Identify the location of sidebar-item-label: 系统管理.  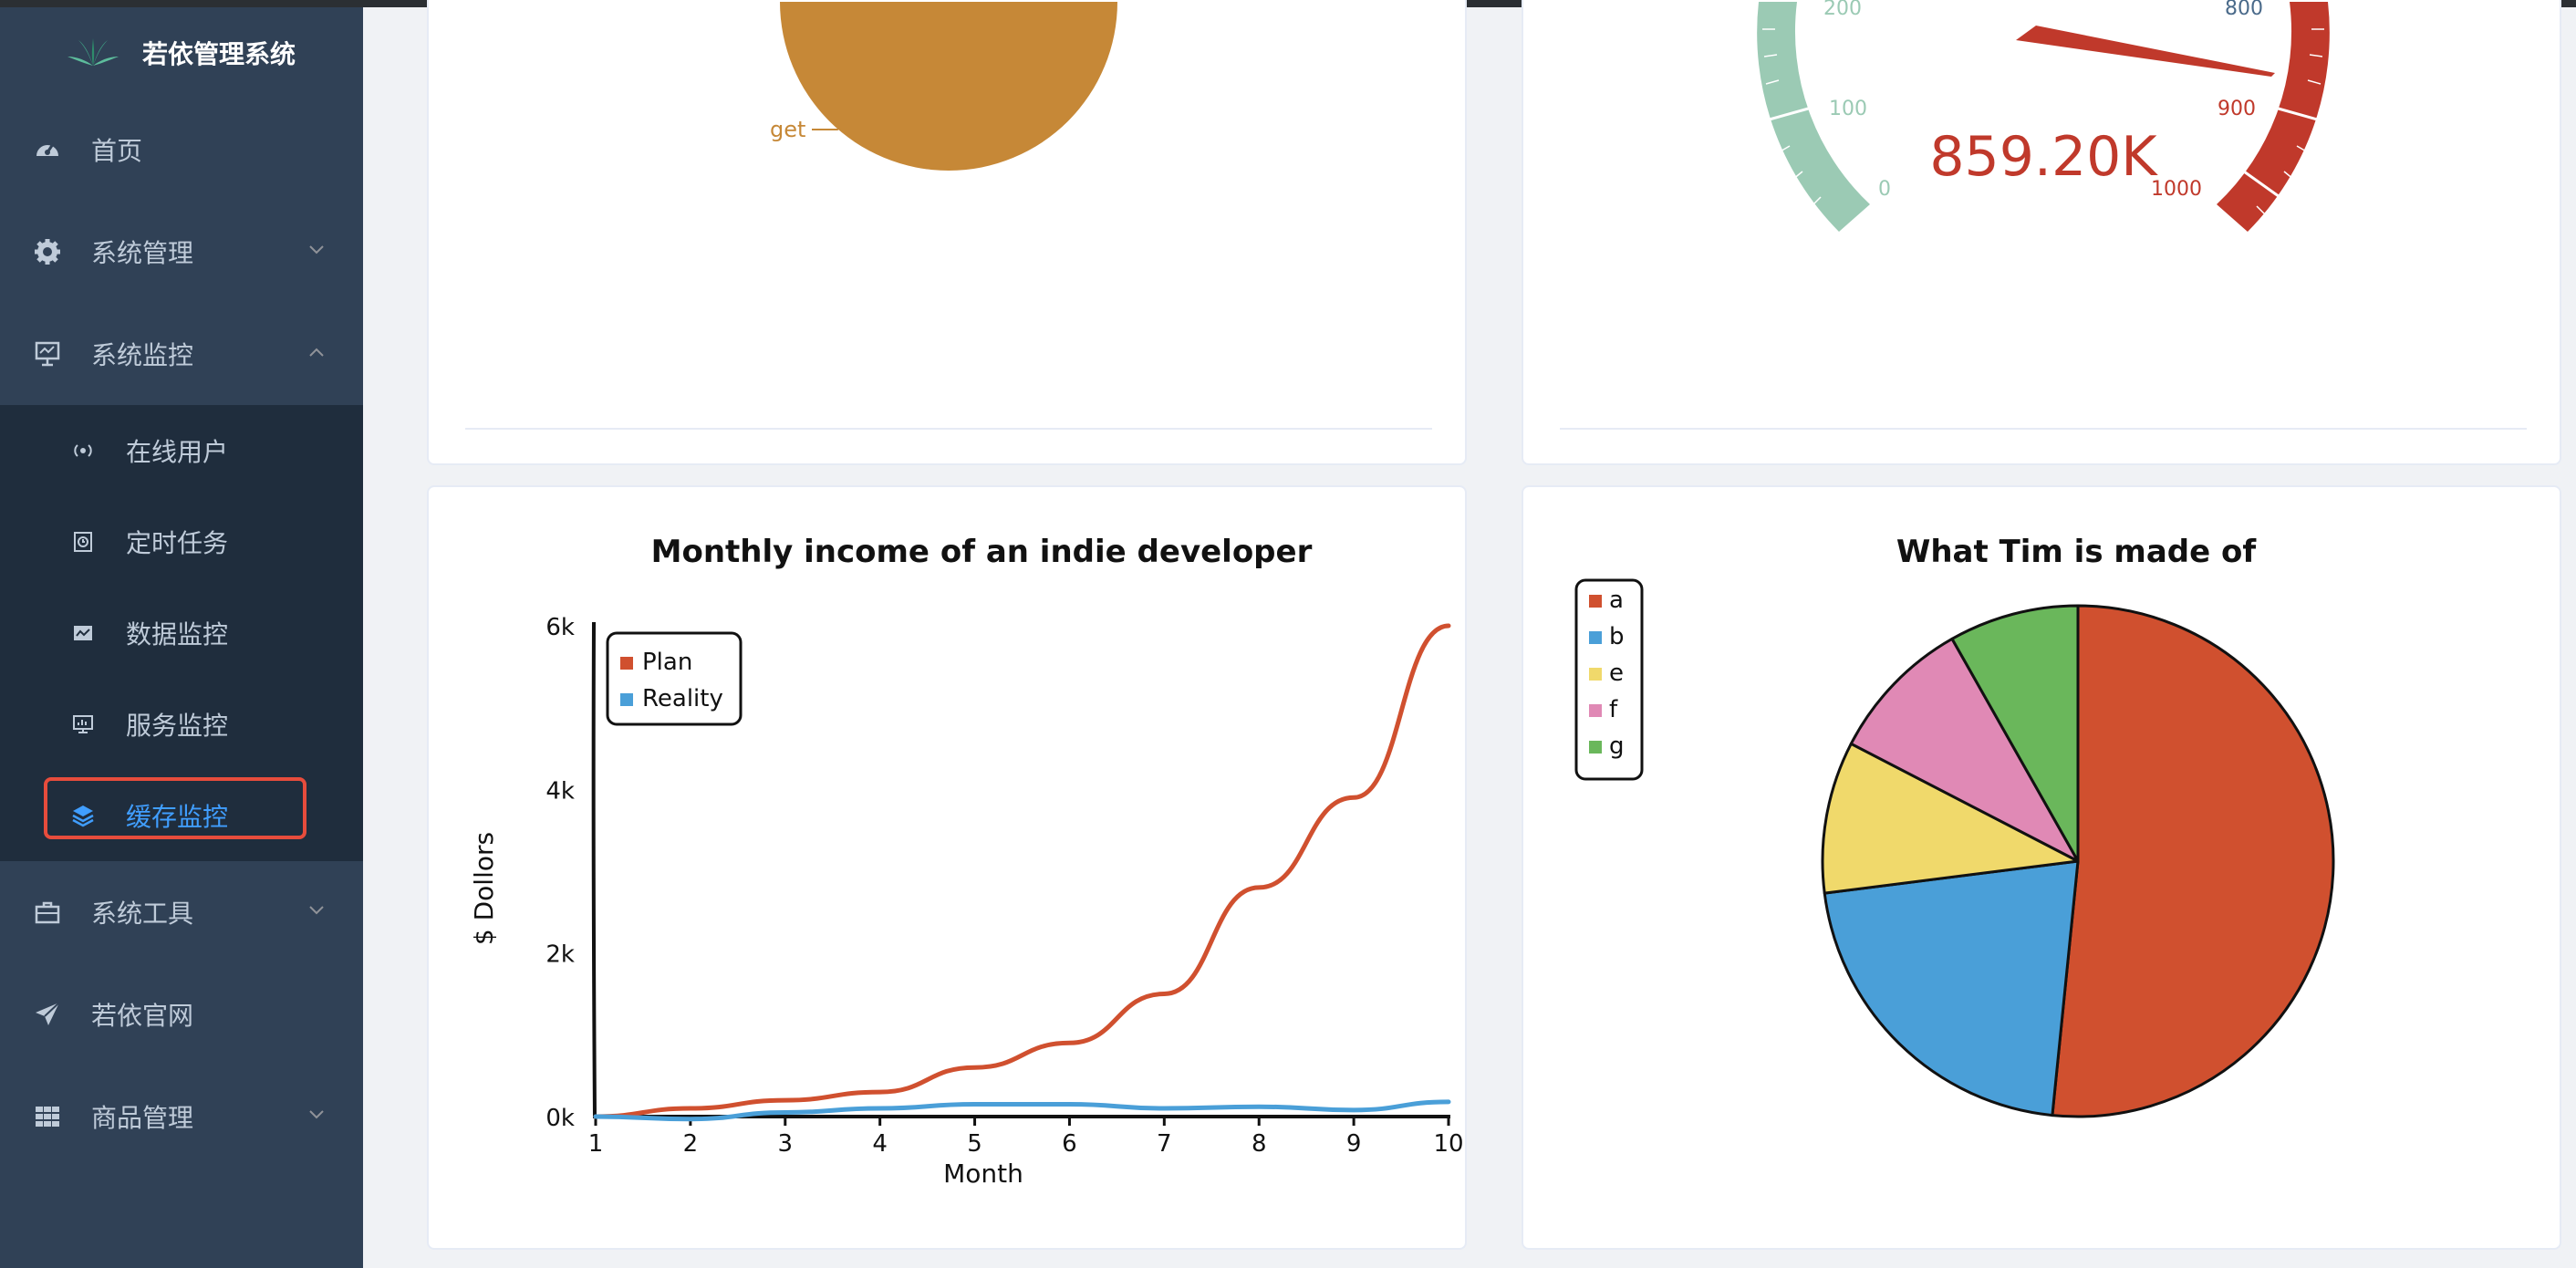
(142, 253).